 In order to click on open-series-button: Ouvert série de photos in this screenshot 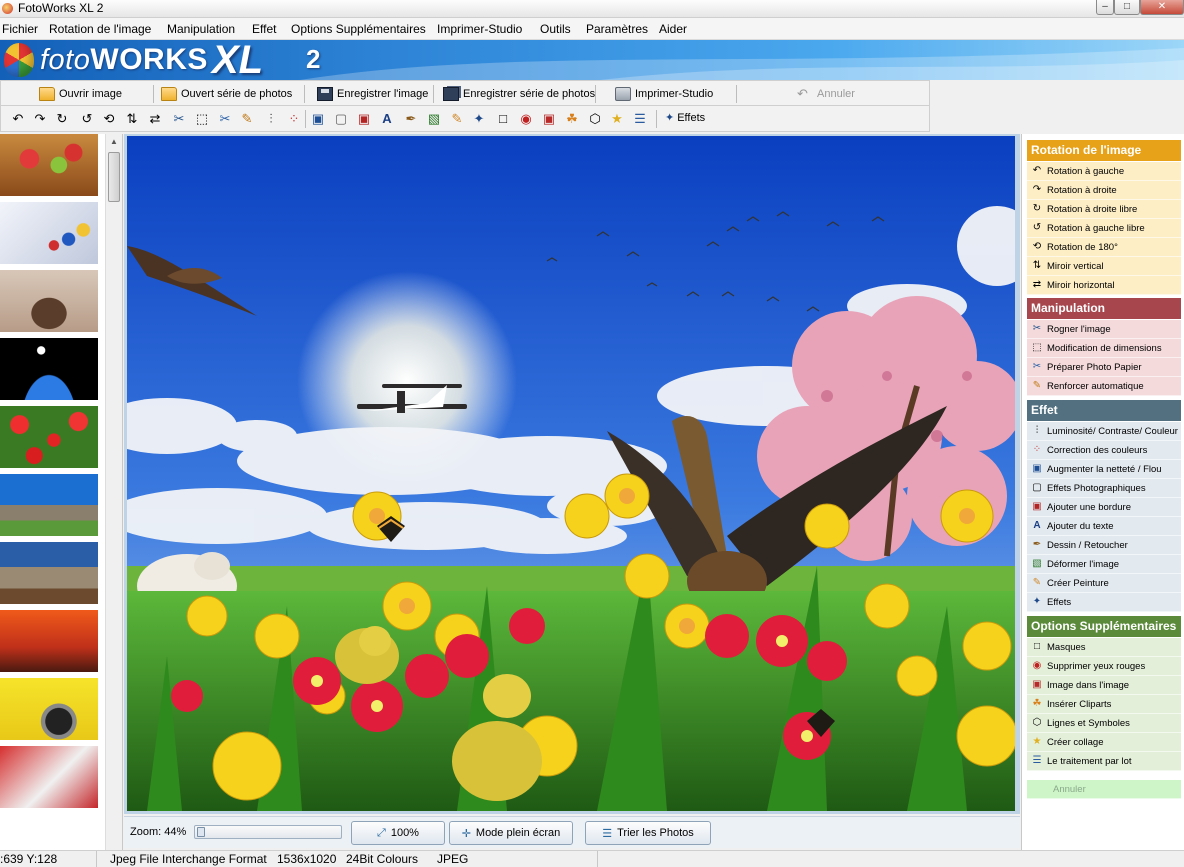, I will do `click(226, 94)`.